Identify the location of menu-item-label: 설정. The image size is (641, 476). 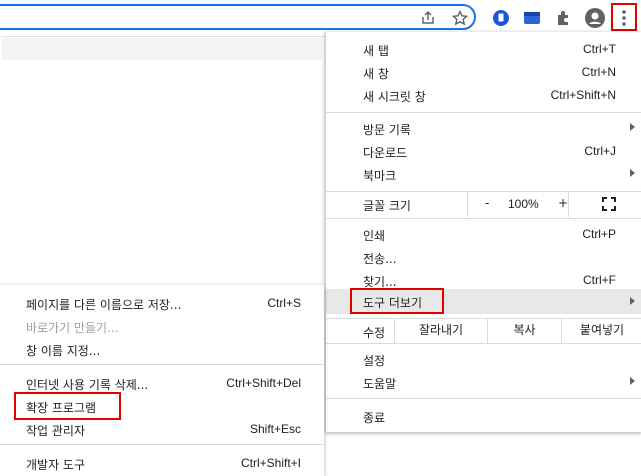
(374, 361).